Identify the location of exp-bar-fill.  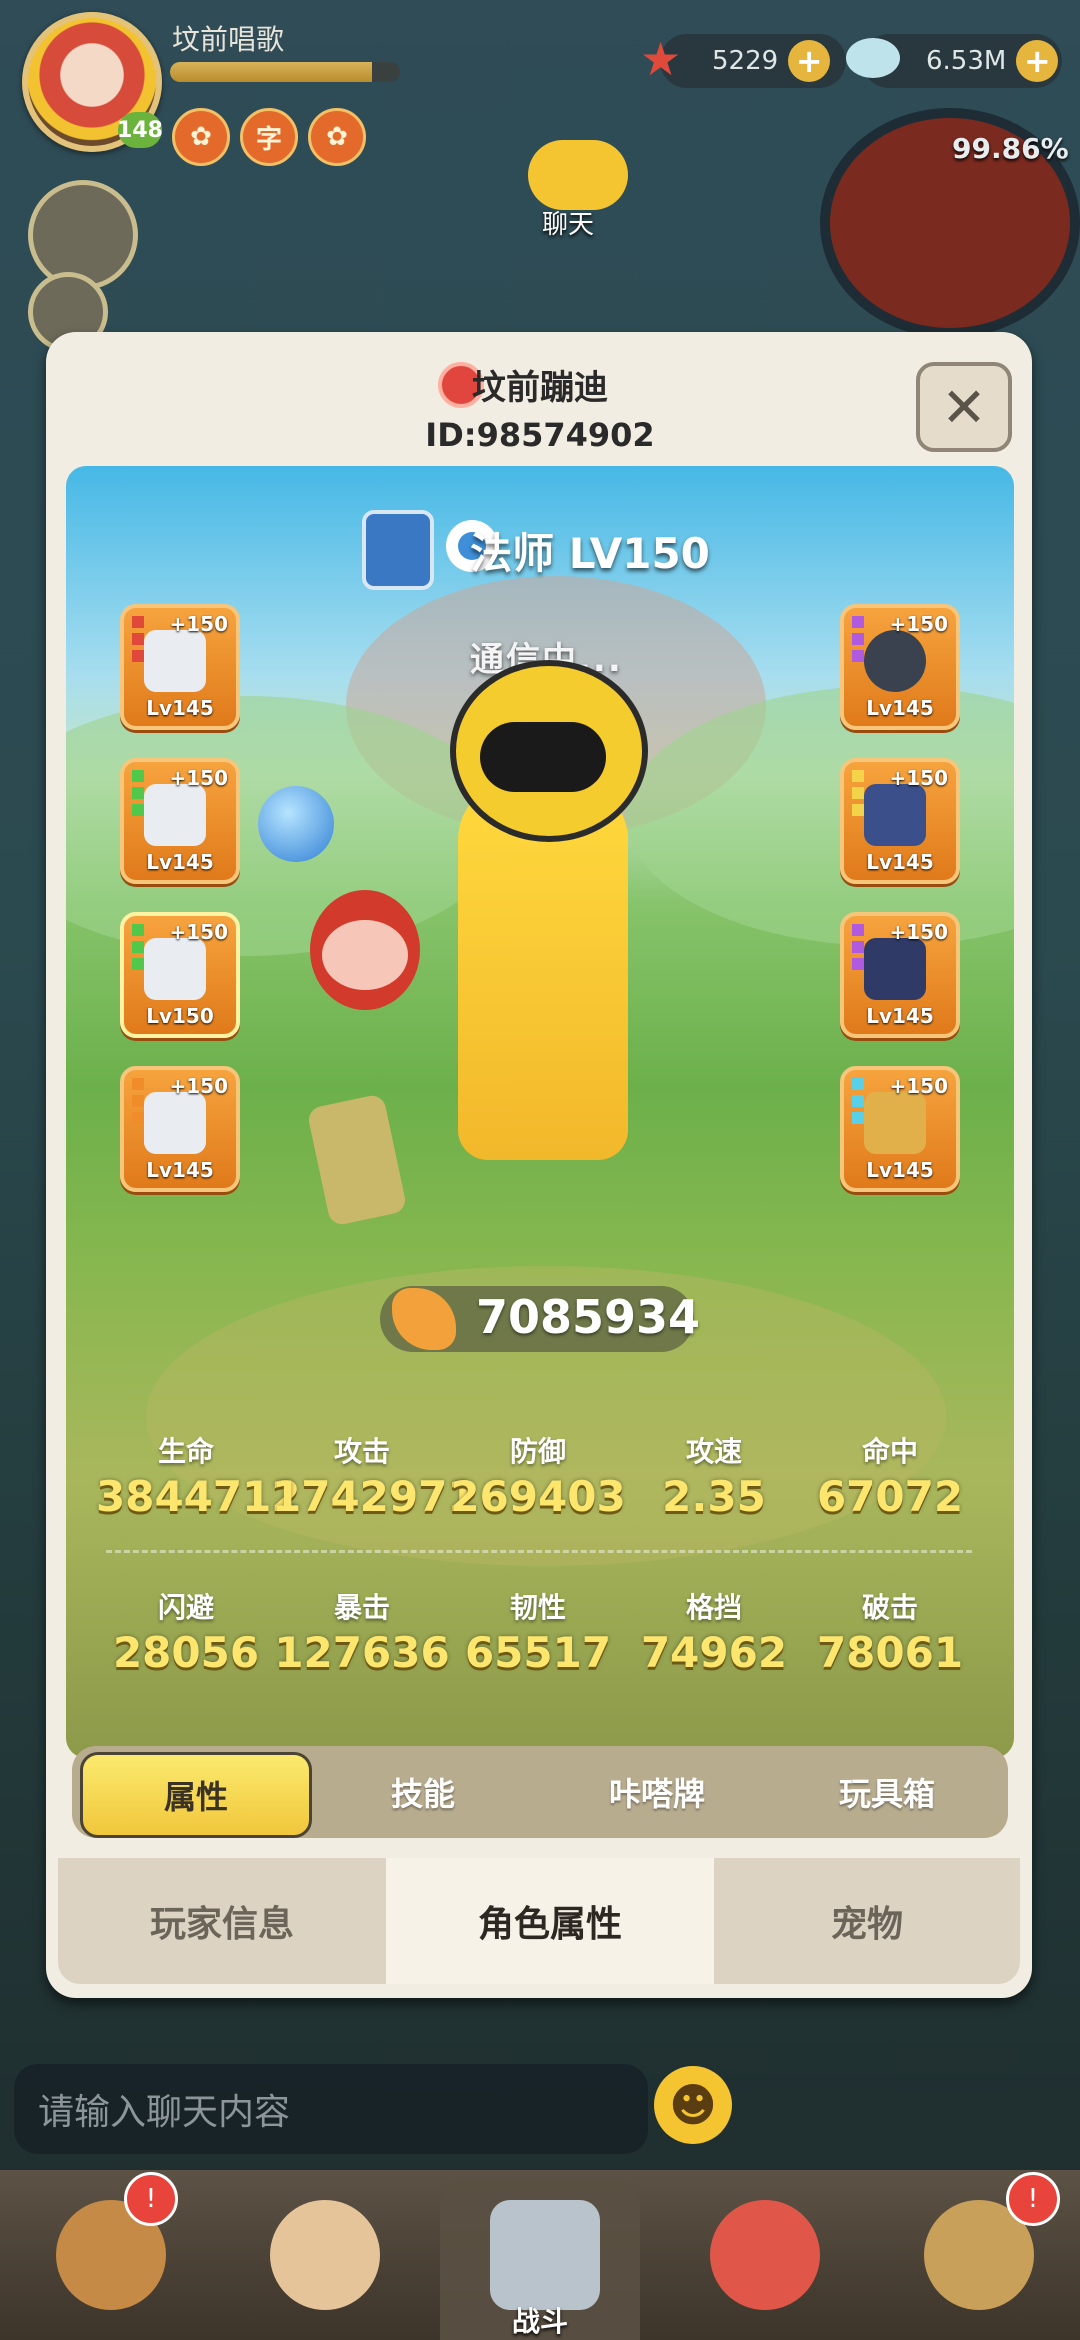
(271, 72).